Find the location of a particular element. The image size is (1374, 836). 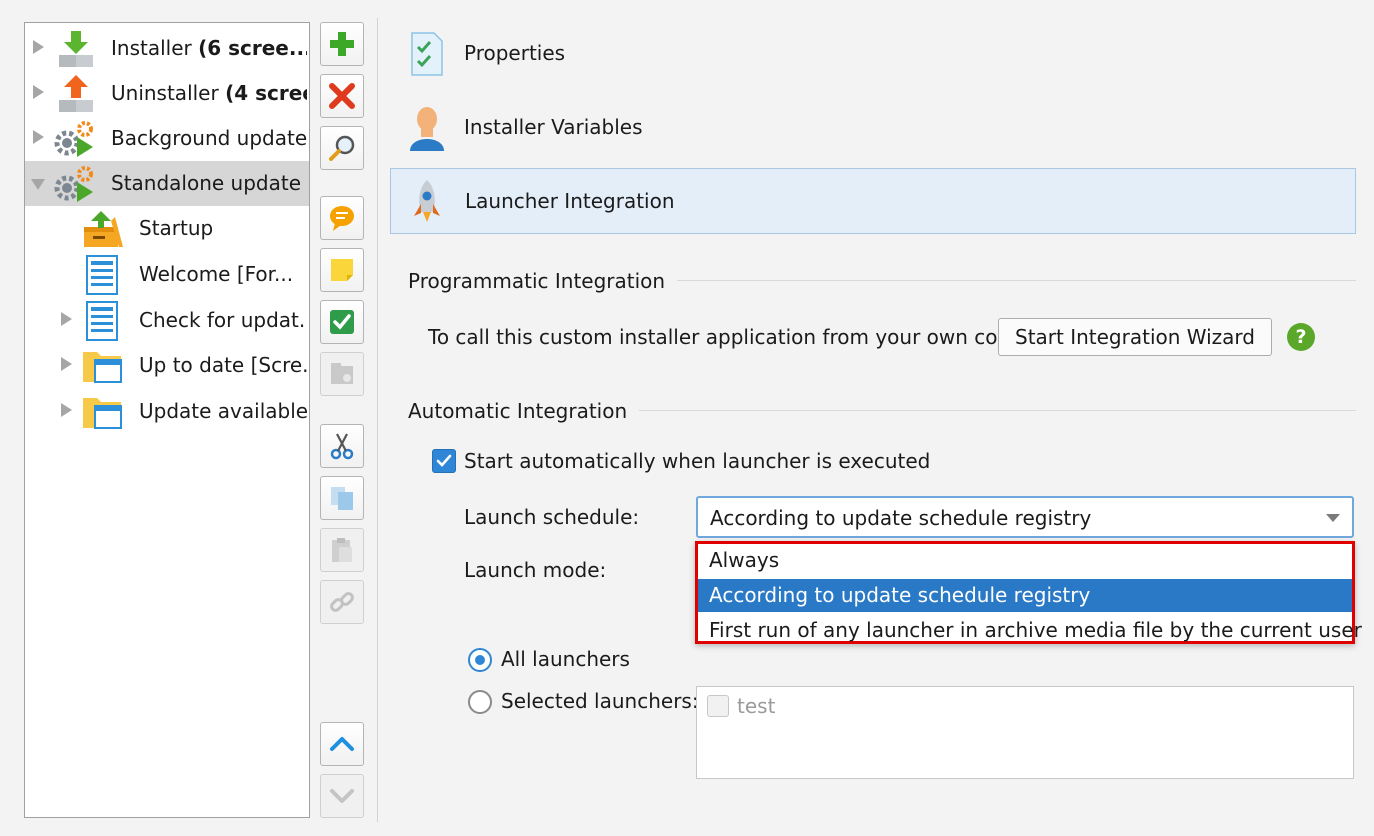

nav-properties: Properties is located at coordinates (873, 54).